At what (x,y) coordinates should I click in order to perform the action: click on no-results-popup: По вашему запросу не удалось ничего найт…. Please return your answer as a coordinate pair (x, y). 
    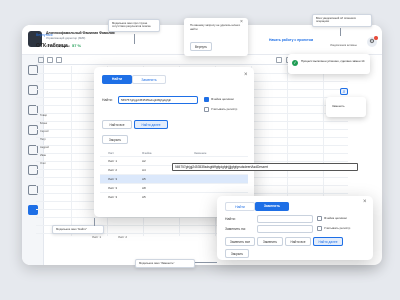
    Looking at the image, I should click on (216, 37).